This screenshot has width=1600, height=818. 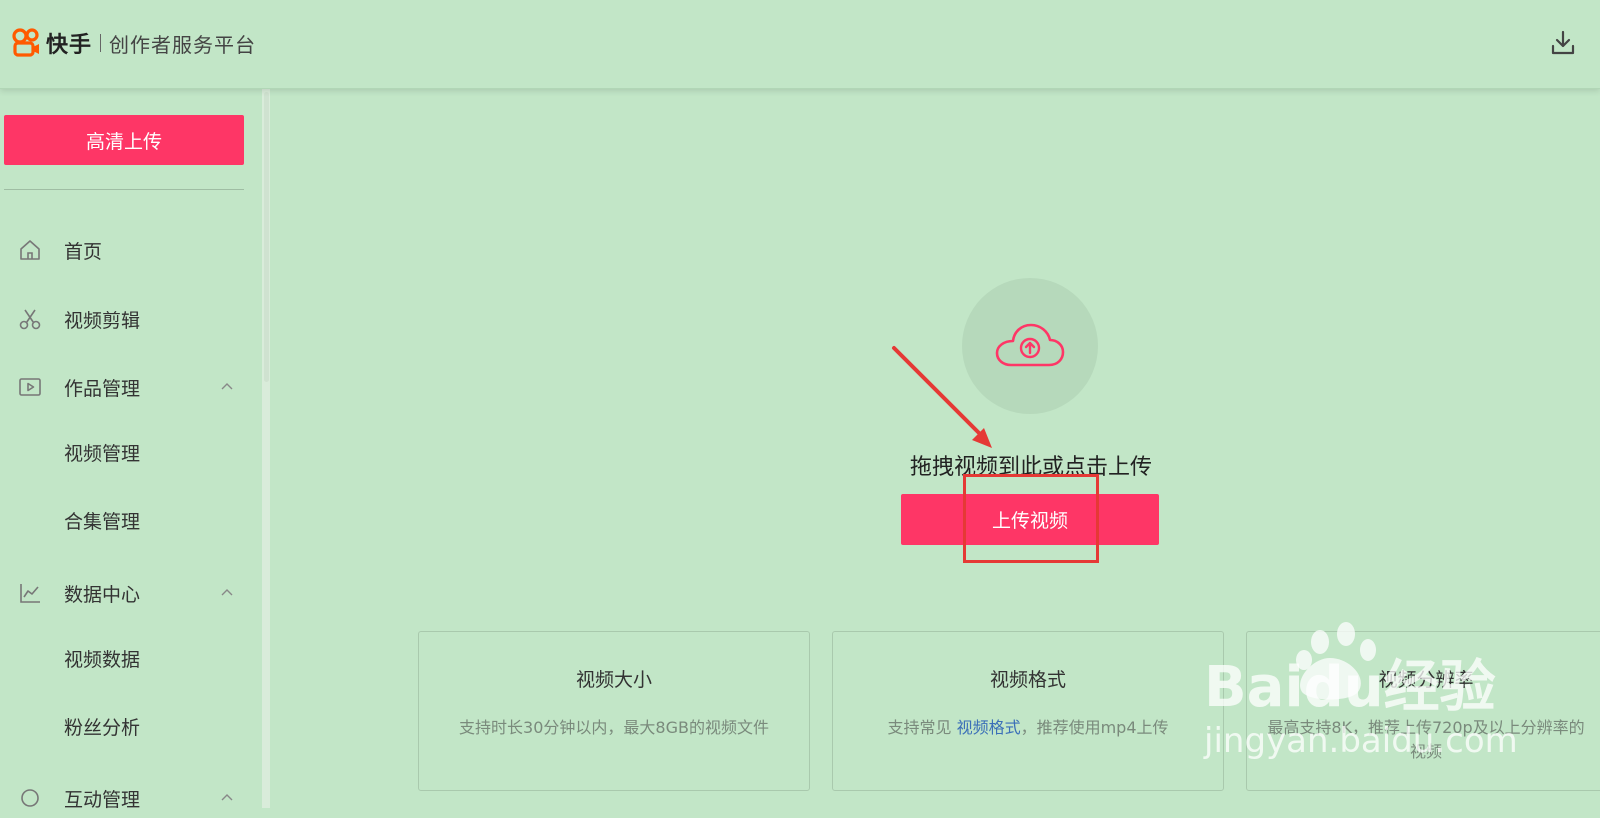 I want to click on download-button, so click(x=1563, y=43).